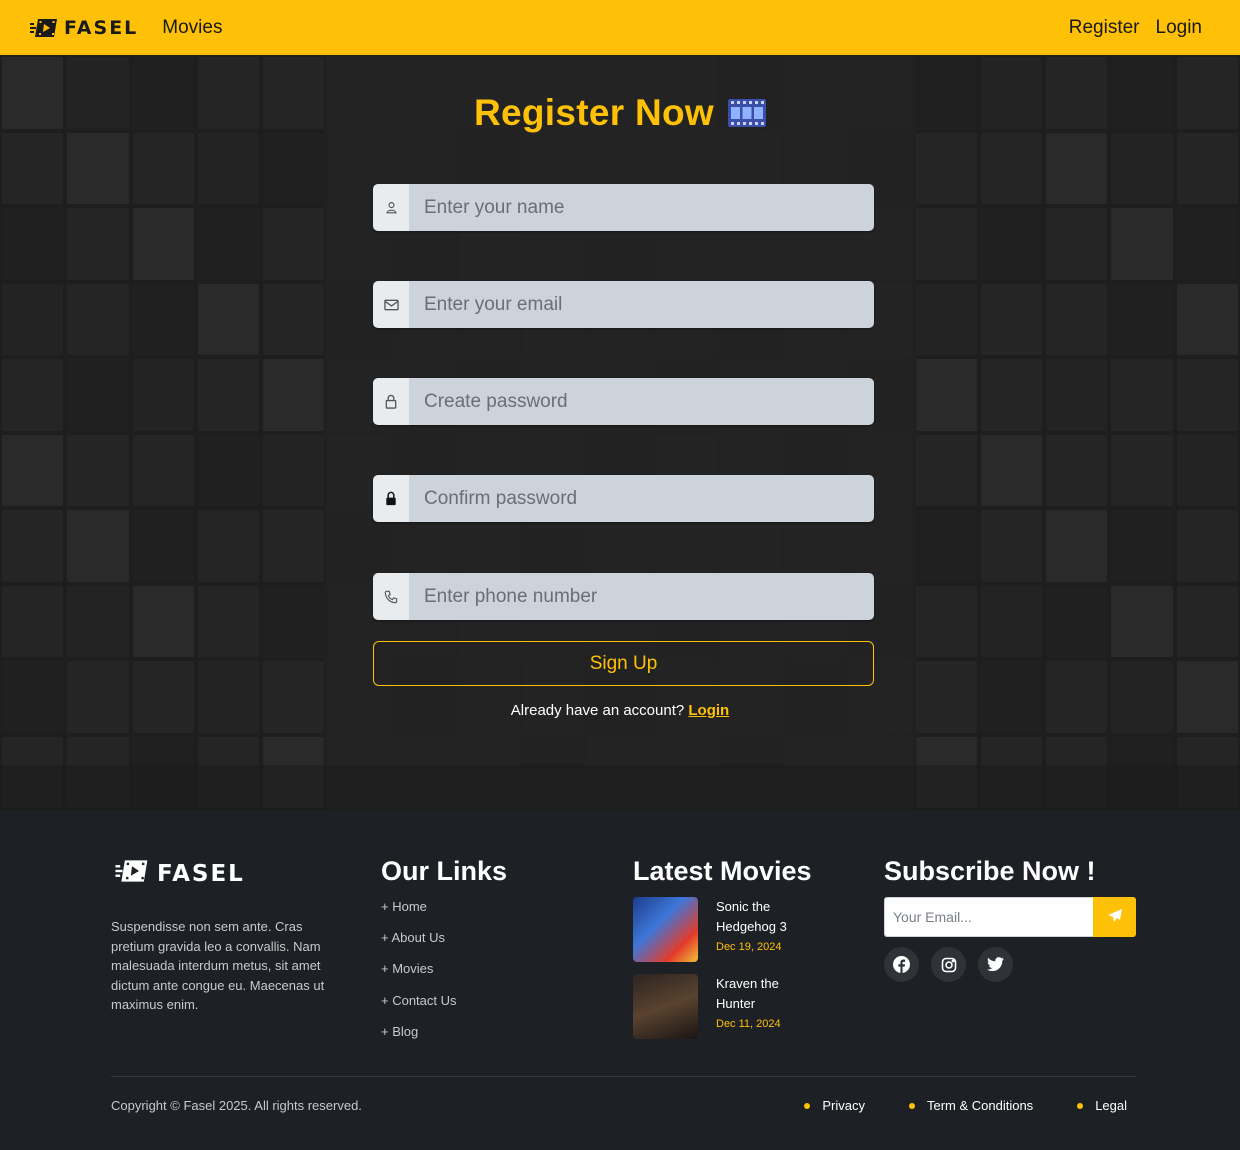 Image resolution: width=1240 pixels, height=1150 pixels. I want to click on register-title: Register Now, so click(594, 112).